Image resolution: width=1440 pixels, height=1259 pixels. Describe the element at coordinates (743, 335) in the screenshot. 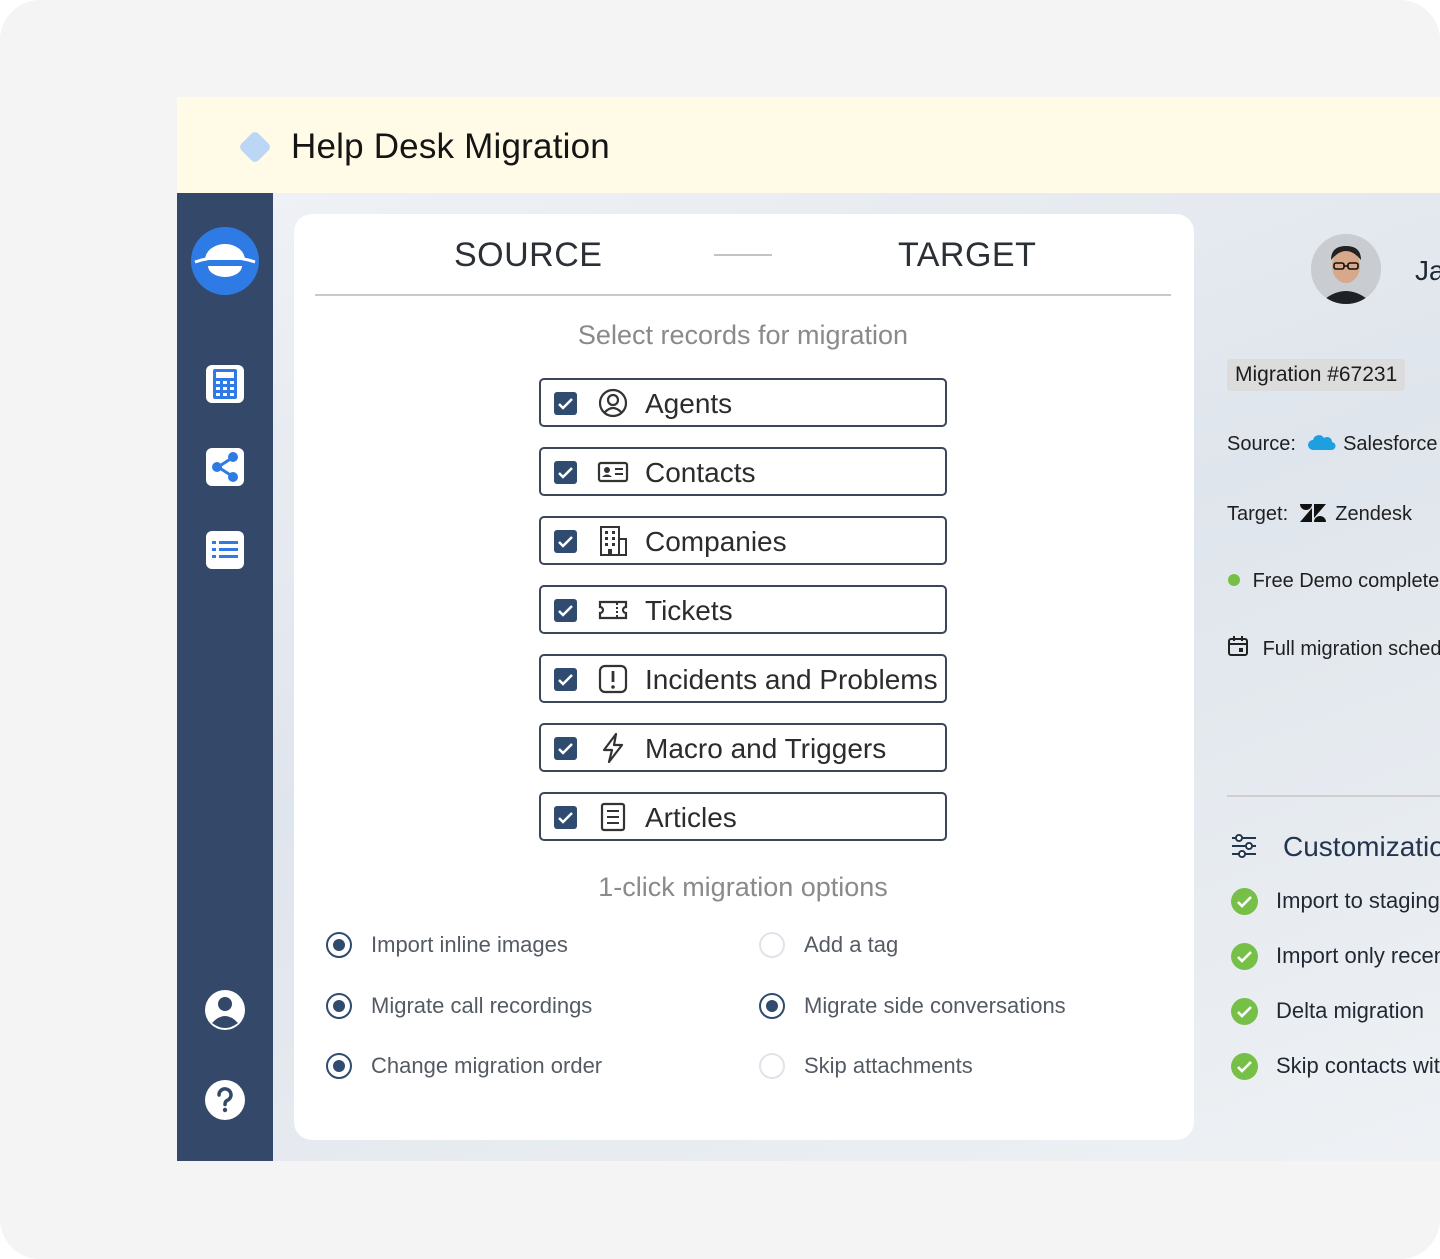

I see `records-title: Select records for migration` at that location.